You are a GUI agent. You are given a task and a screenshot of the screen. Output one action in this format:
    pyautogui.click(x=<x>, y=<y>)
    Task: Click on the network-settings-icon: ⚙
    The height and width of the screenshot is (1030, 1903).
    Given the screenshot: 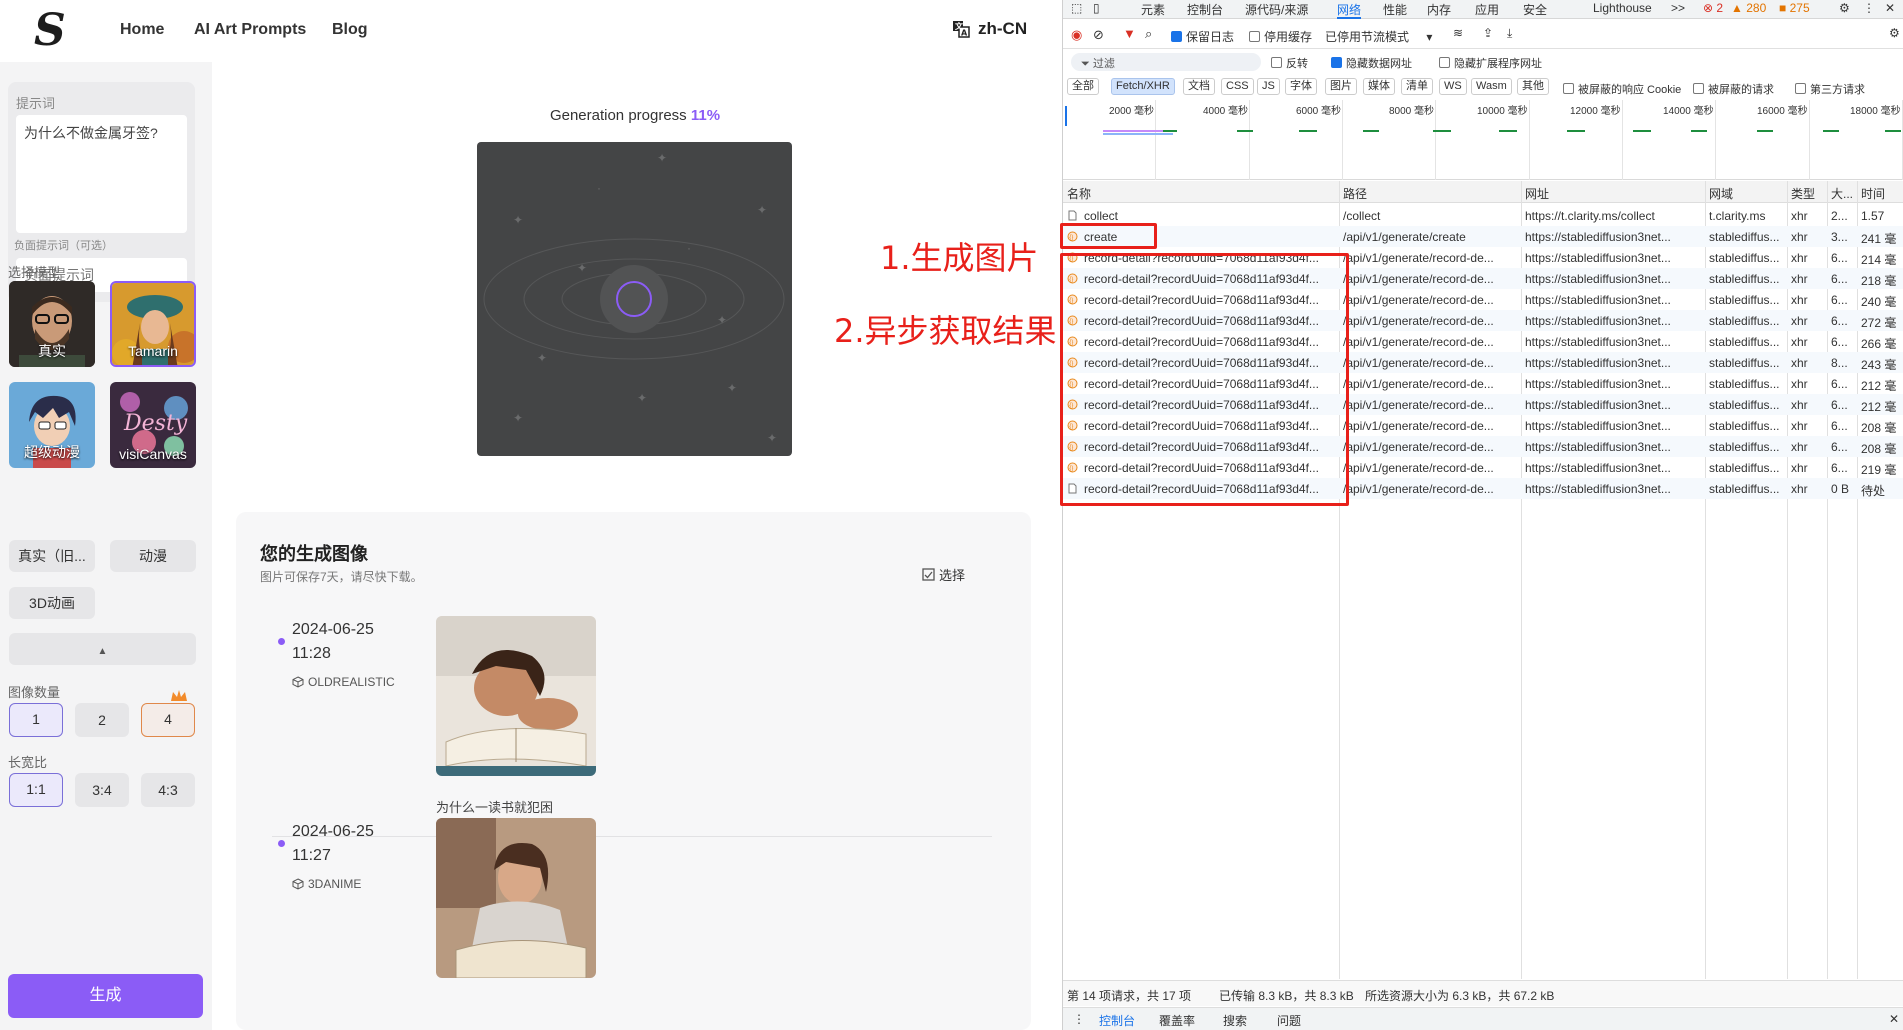 What is the action you would take?
    pyautogui.click(x=1894, y=33)
    